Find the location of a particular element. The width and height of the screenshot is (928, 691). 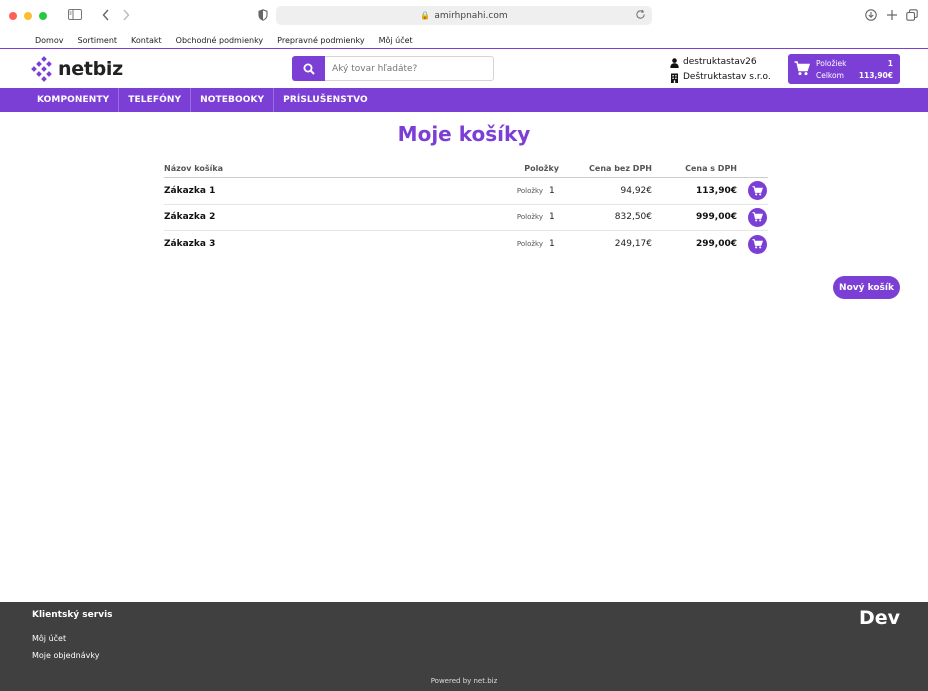

search-icon is located at coordinates (309, 69).